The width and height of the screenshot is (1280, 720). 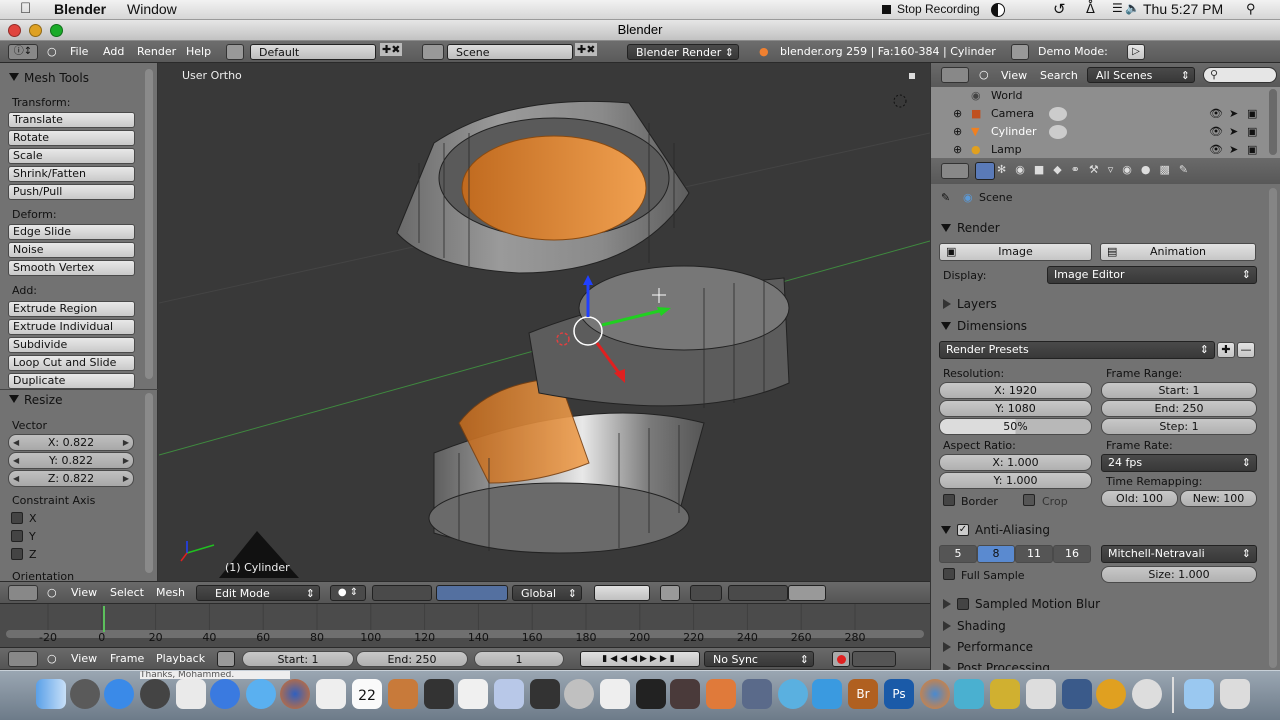 What do you see at coordinates (874, 659) in the screenshot?
I see `keying-set-buttons` at bounding box center [874, 659].